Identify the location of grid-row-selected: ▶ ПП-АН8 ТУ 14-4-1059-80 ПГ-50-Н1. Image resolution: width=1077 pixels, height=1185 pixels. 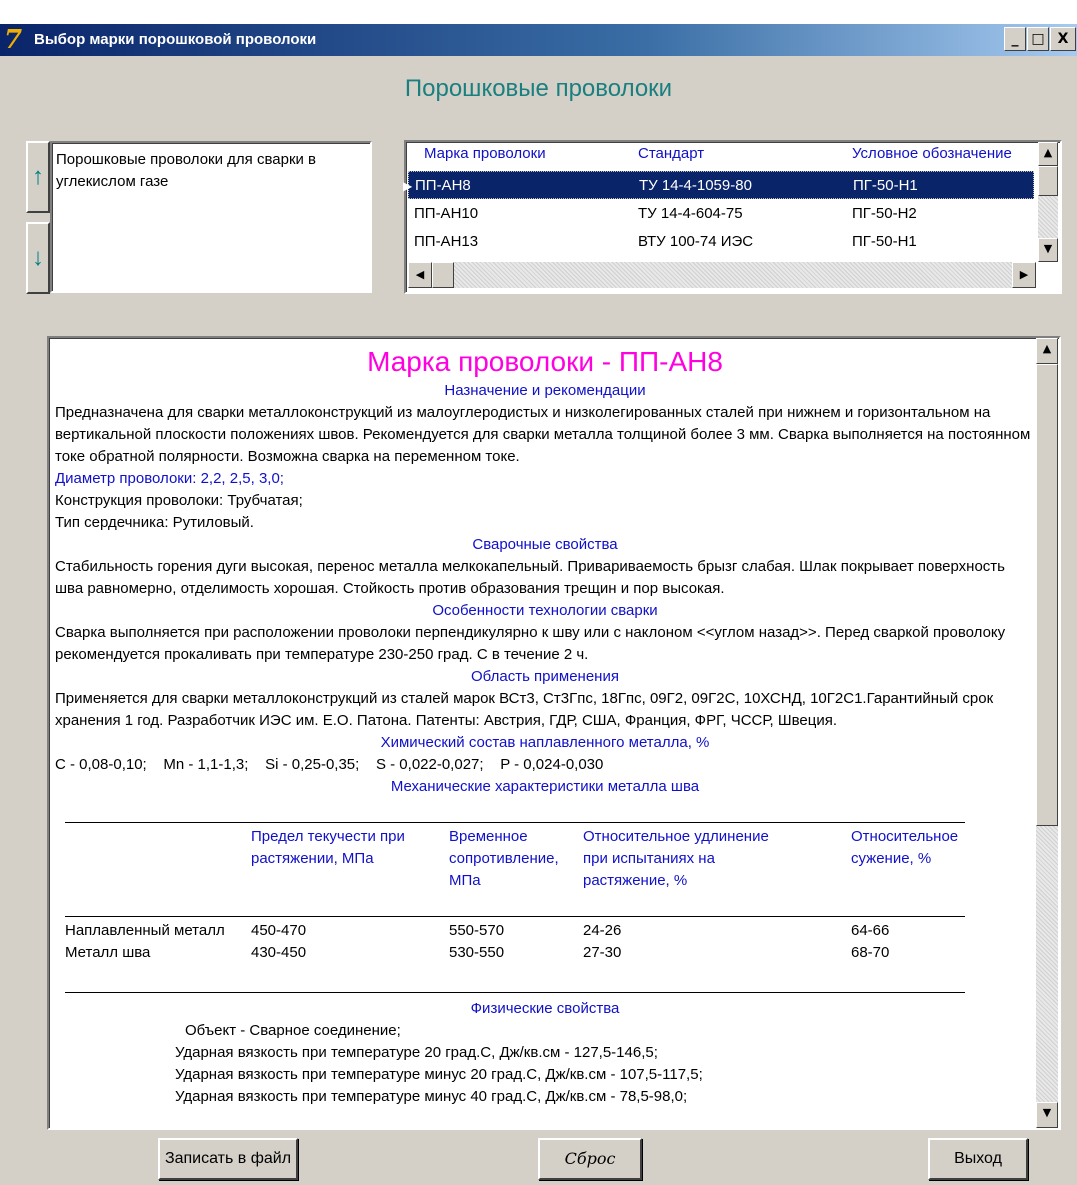
(718, 185).